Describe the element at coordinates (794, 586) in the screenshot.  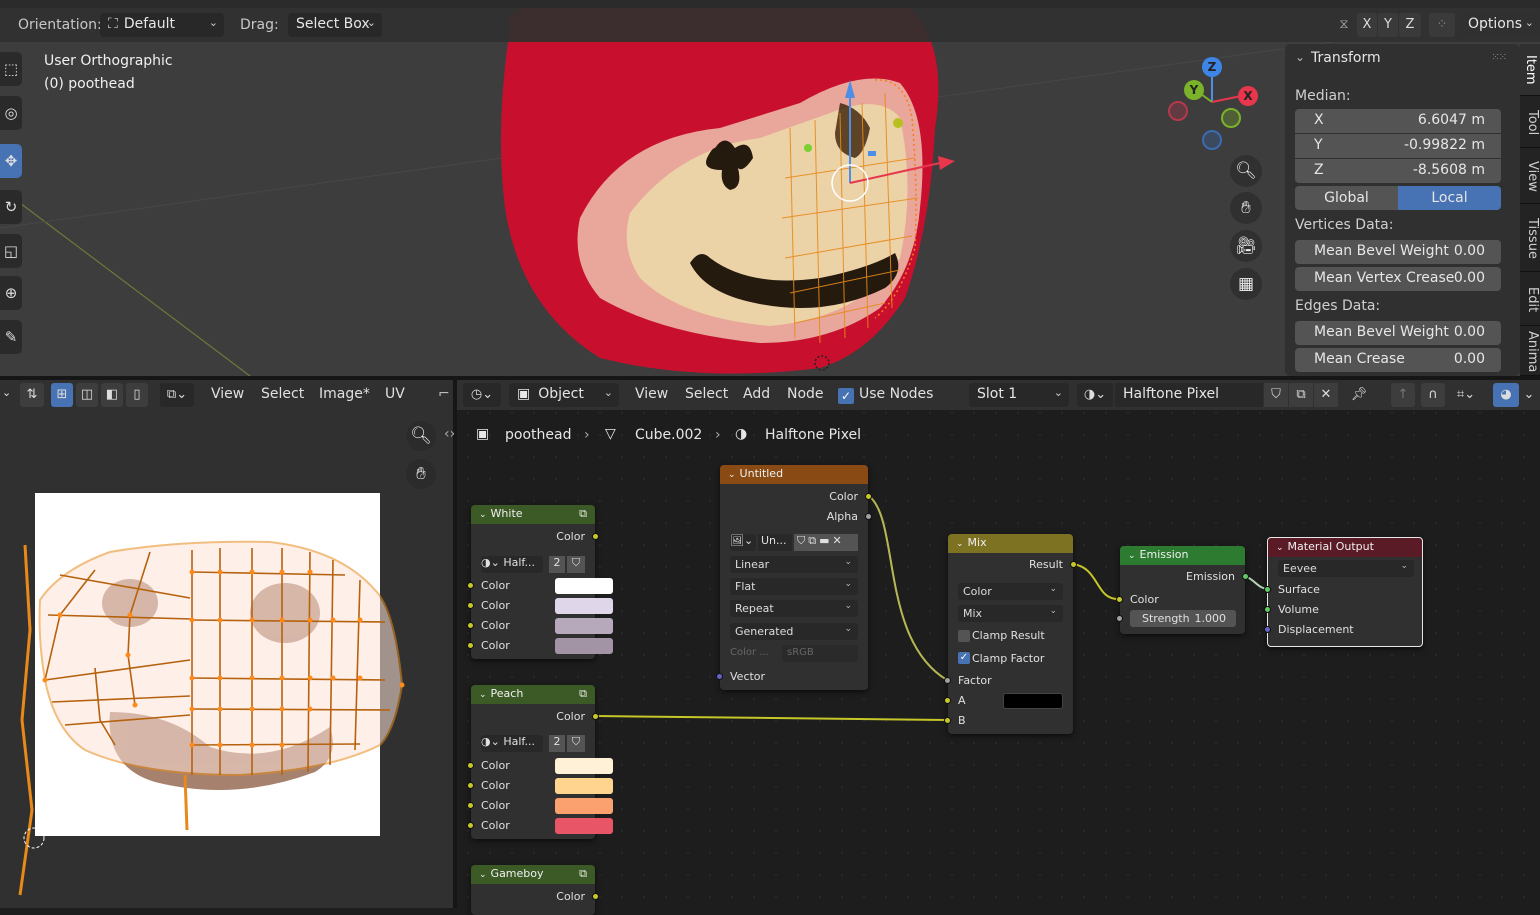
I see `projection-dropdown: Flat ⌄` at that location.